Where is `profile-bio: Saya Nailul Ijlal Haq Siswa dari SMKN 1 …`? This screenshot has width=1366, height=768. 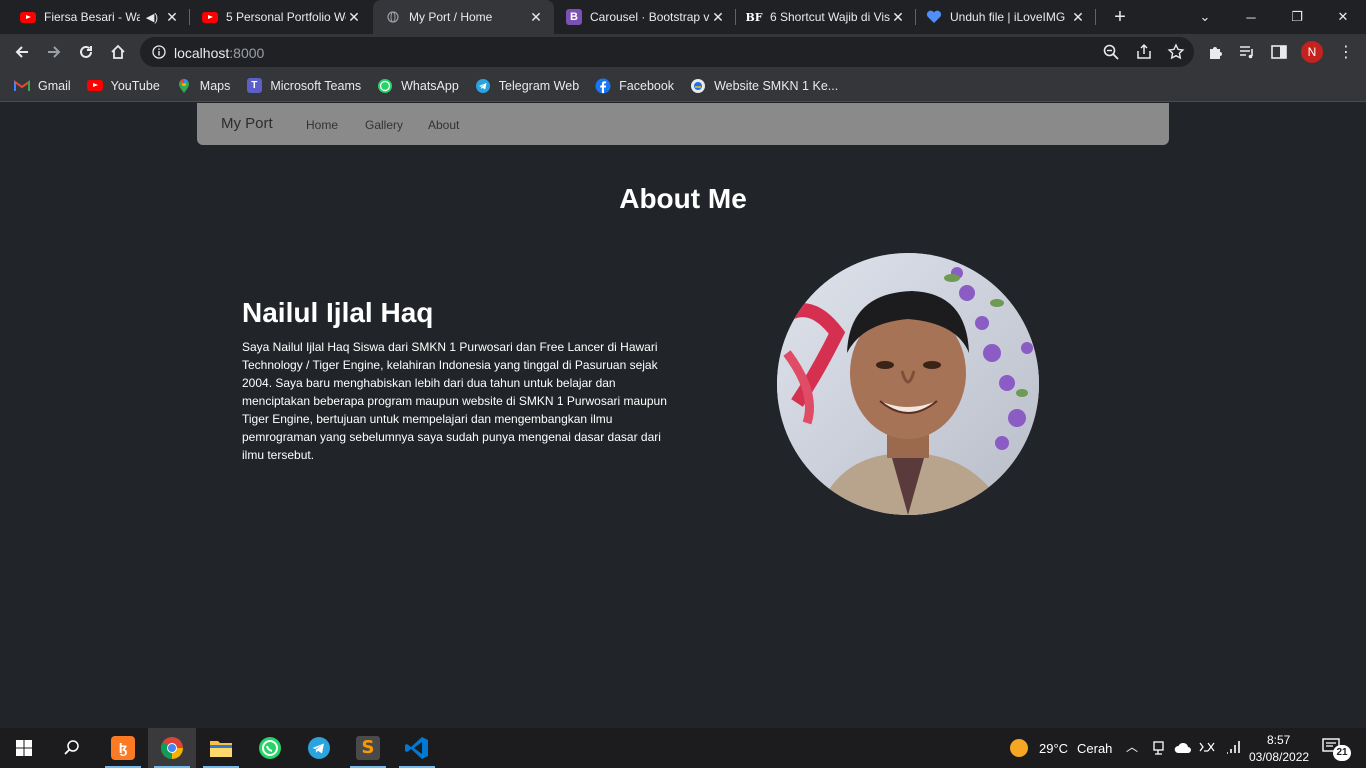 profile-bio: Saya Nailul Ijlal Haq Siswa dari SMKN 1 … is located at coordinates (454, 401).